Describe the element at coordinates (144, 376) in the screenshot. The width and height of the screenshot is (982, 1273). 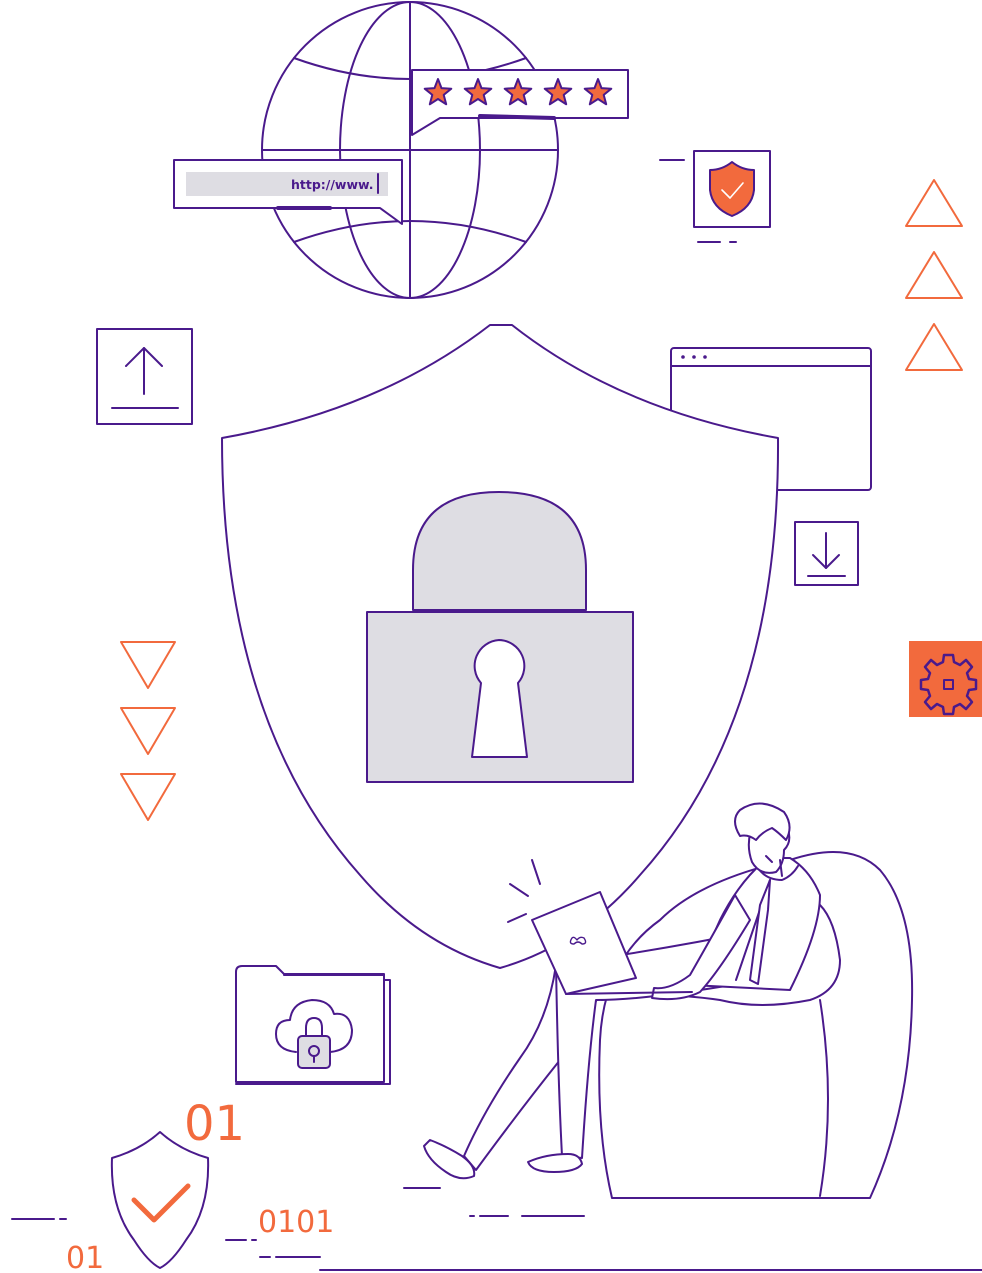
I see `upload-icon` at that location.